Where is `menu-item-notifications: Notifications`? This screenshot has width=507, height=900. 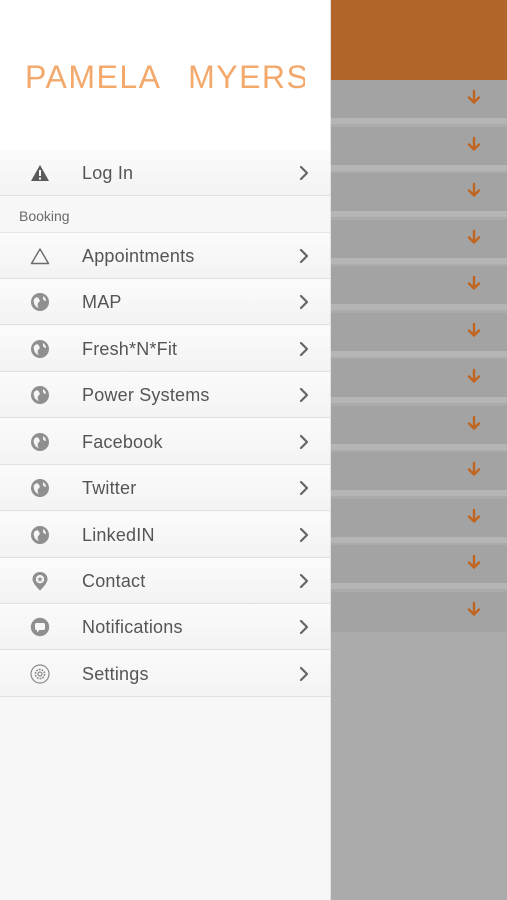
menu-item-notifications: Notifications is located at coordinates (165, 627).